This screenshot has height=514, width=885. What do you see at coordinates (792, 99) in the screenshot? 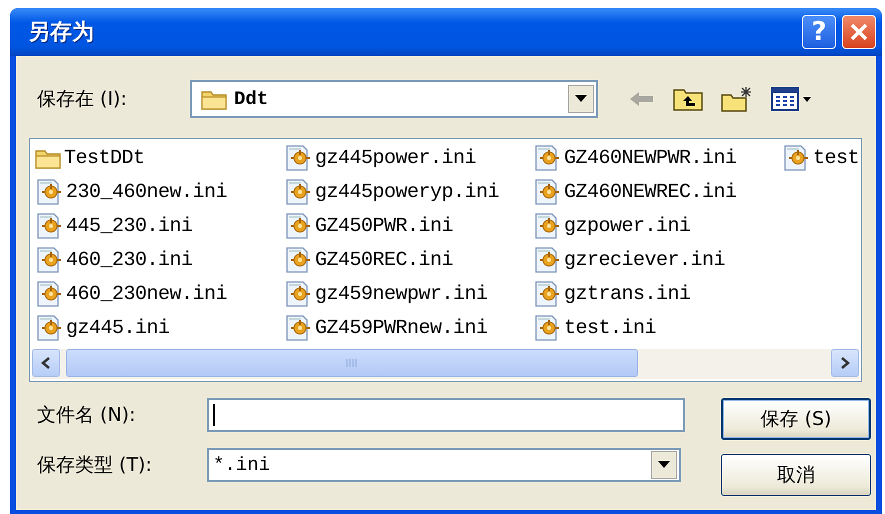
I see `view-menu-icon` at bounding box center [792, 99].